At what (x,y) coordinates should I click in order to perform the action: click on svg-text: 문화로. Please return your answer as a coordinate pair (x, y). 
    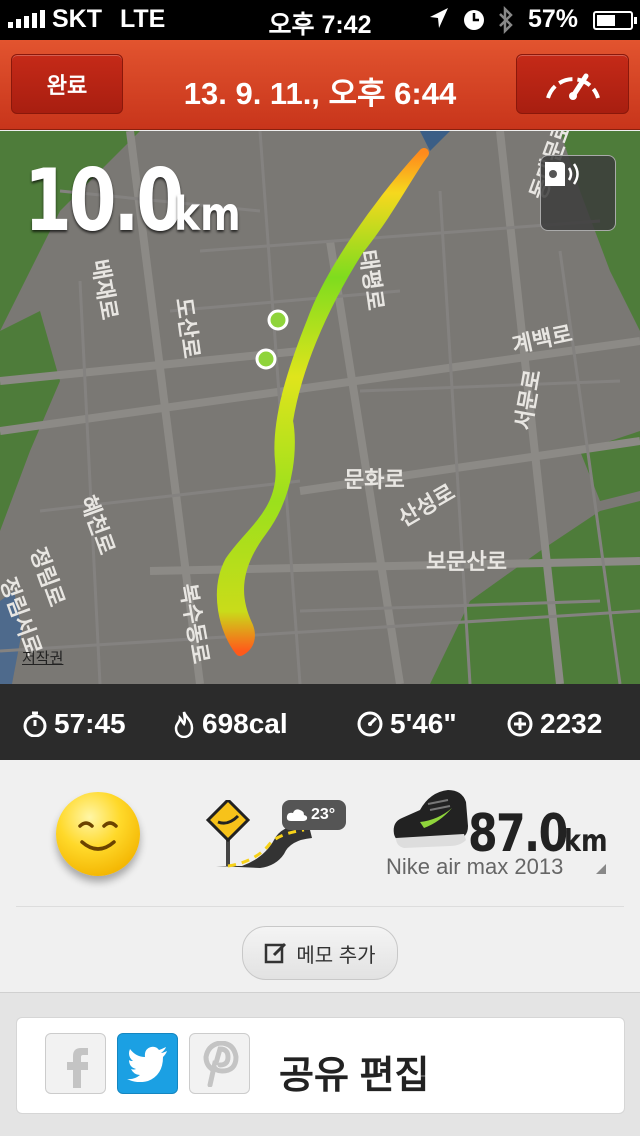
    Looking at the image, I should click on (374, 480).